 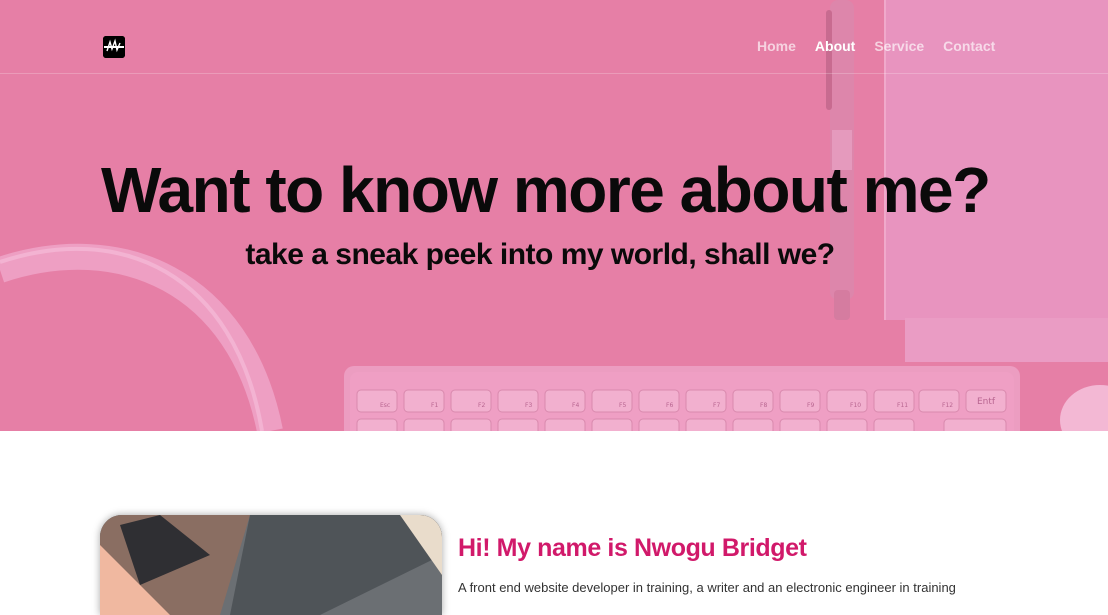 I want to click on key-label: F5, so click(x=622, y=405).